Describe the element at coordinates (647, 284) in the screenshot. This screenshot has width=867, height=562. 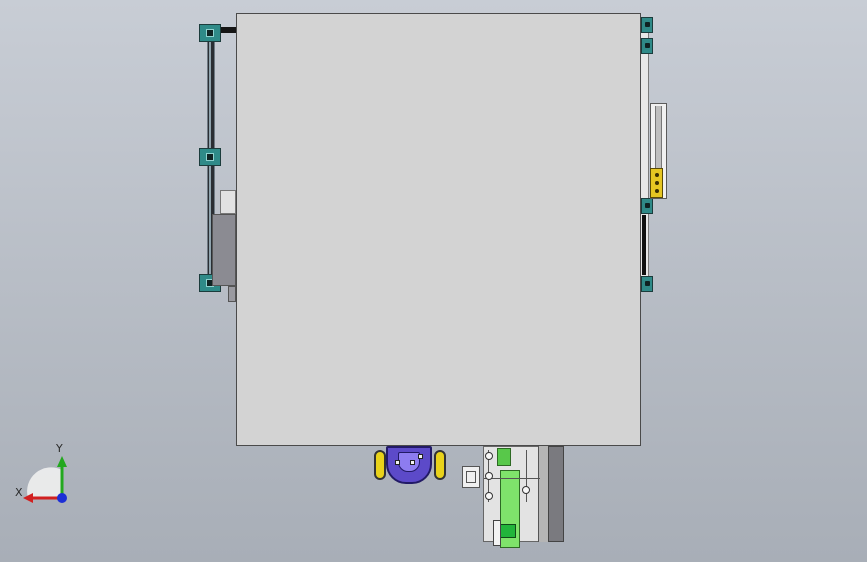
I see `right-rail-bracket-bottom` at that location.